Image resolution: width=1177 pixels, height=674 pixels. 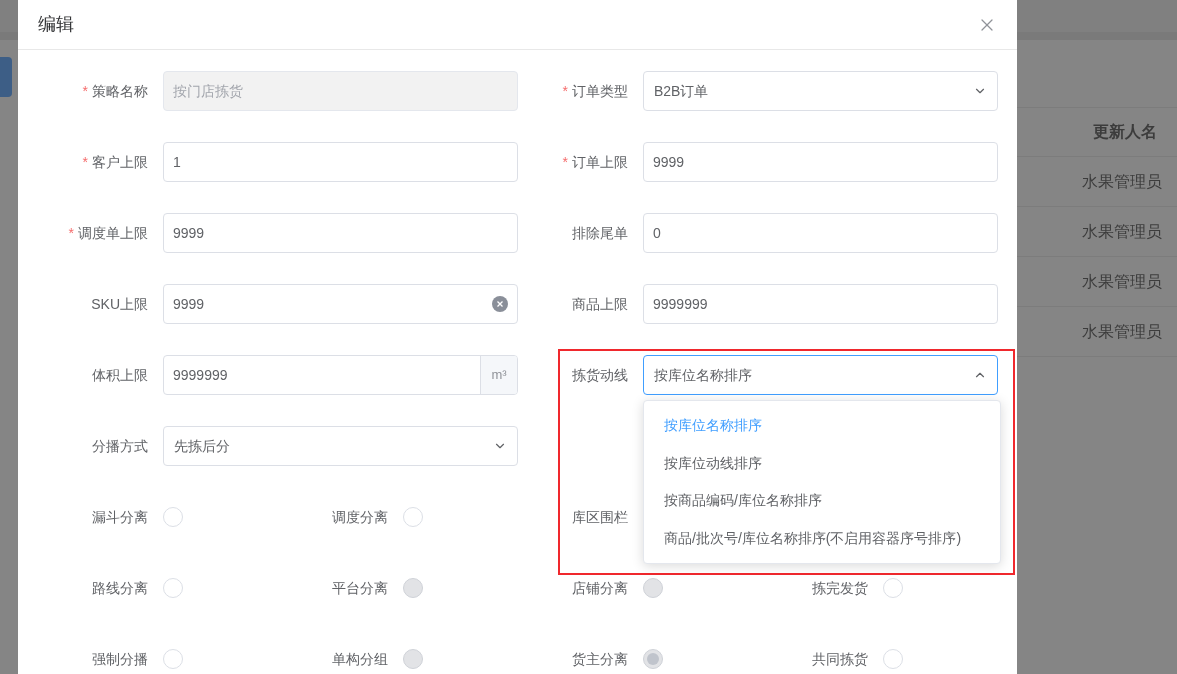 What do you see at coordinates (9, 16) in the screenshot?
I see `header-bar` at bounding box center [9, 16].